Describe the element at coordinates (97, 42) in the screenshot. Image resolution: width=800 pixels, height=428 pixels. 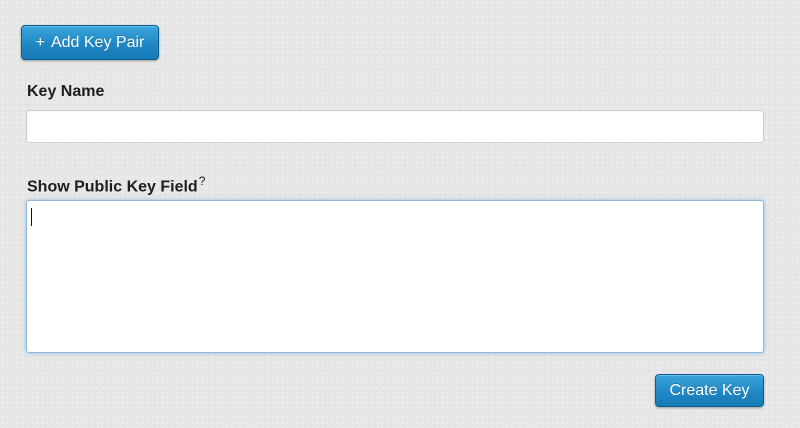
I see `add-key-pair-label: Add Key Pair` at that location.